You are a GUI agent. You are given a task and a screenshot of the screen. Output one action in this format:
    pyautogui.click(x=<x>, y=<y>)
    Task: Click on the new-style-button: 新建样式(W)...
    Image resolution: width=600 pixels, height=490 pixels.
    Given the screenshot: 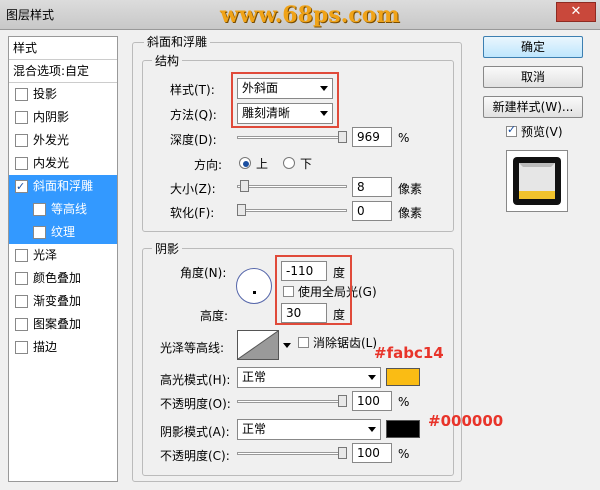 What is the action you would take?
    pyautogui.click(x=533, y=107)
    